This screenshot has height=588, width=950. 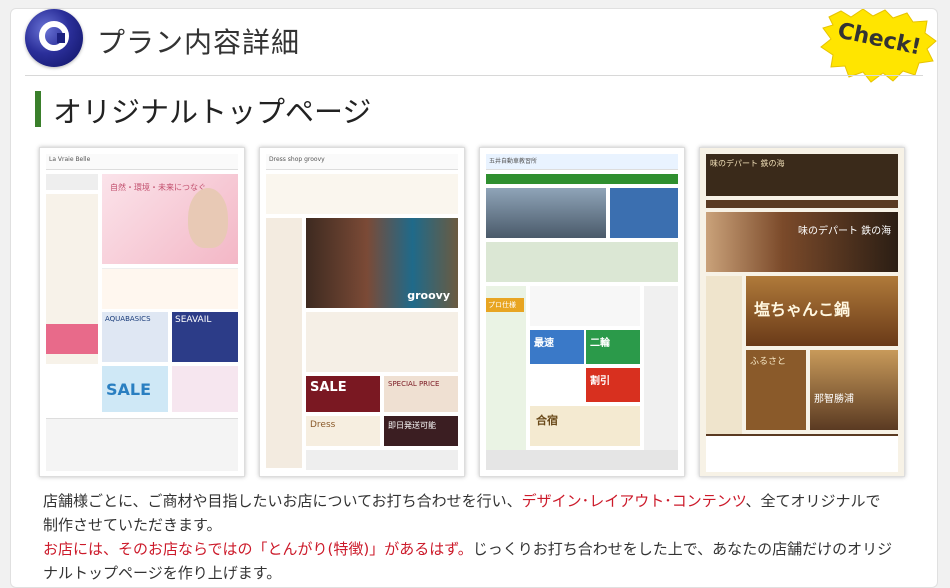 What do you see at coordinates (474, 46) in the screenshot?
I see `panel-header: プラン内容詳細 Check!` at bounding box center [474, 46].